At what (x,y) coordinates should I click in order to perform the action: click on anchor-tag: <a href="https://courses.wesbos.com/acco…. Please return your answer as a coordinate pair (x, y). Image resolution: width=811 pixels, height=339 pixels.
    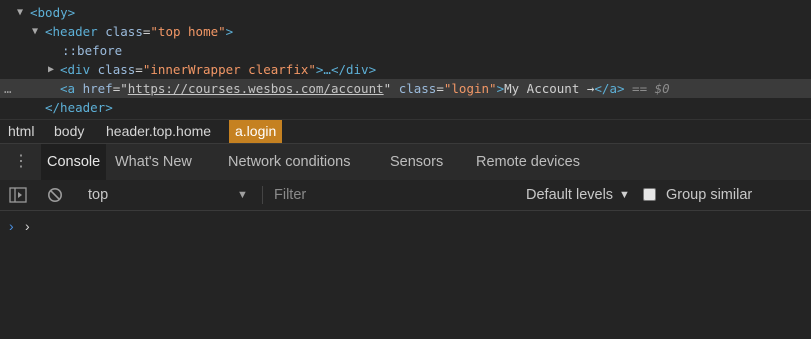
    Looking at the image, I should click on (365, 88).